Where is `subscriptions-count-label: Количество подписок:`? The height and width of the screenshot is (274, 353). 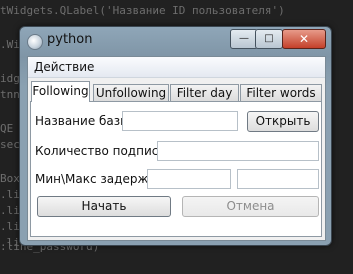
subscriptions-count-label: Количество подписок: is located at coordinates (106, 151).